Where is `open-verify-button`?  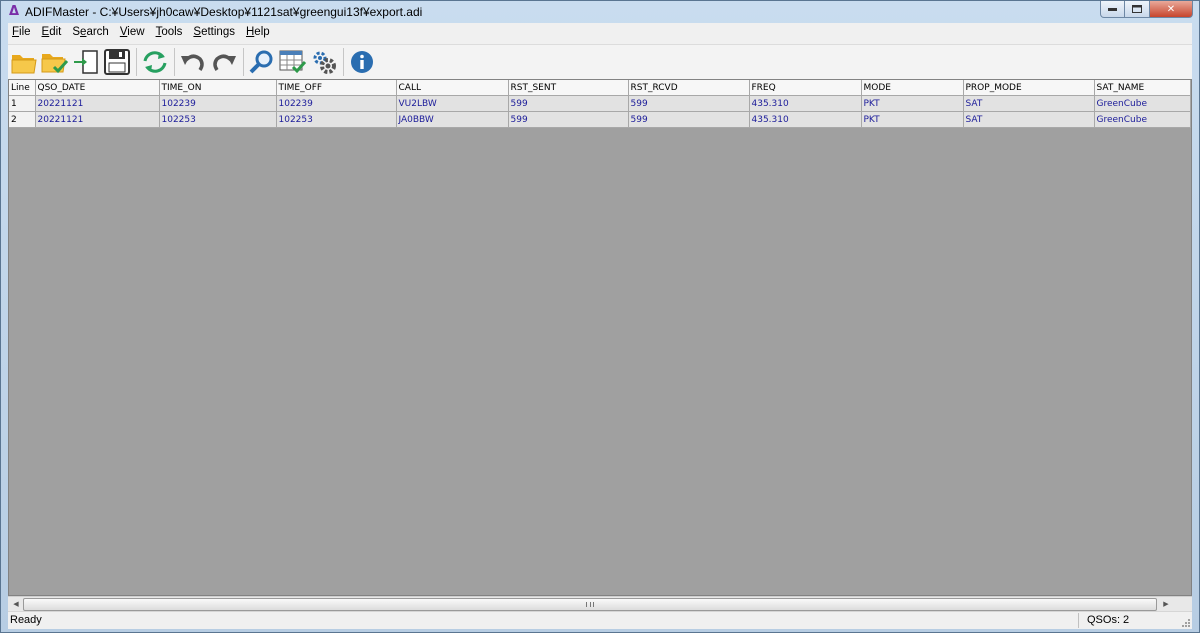
open-verify-button is located at coordinates (55, 62).